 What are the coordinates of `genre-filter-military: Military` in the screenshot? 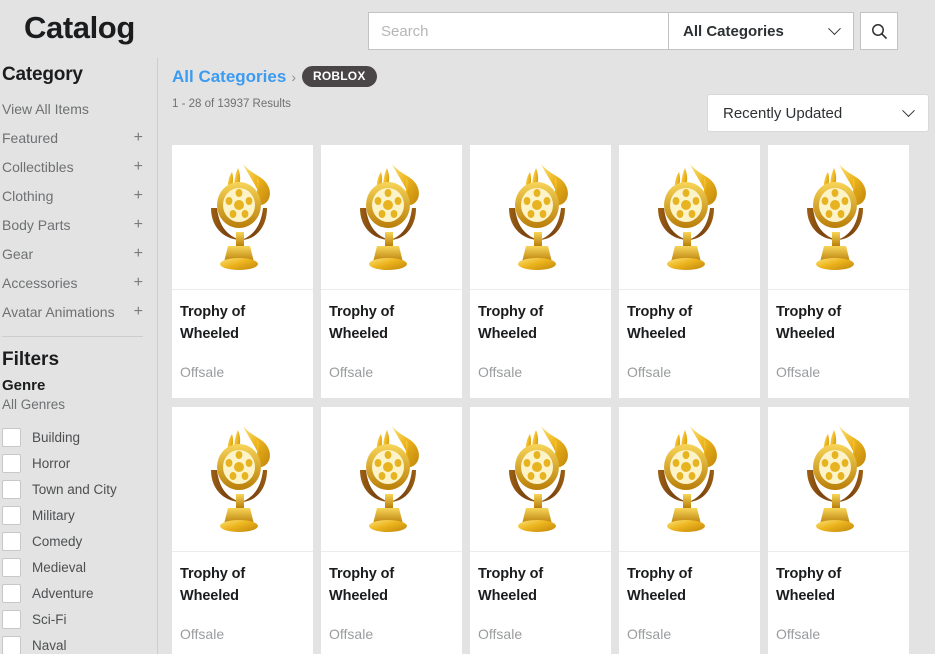 It's located at (79, 515).